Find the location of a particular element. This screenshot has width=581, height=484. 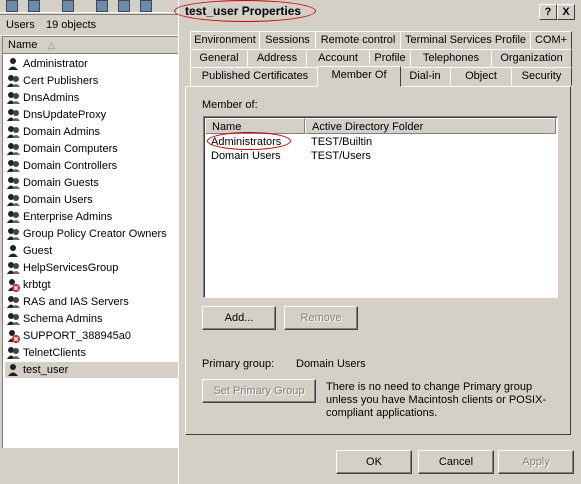

list-item-label: DnsUpdateProxy is located at coordinates (65, 115).